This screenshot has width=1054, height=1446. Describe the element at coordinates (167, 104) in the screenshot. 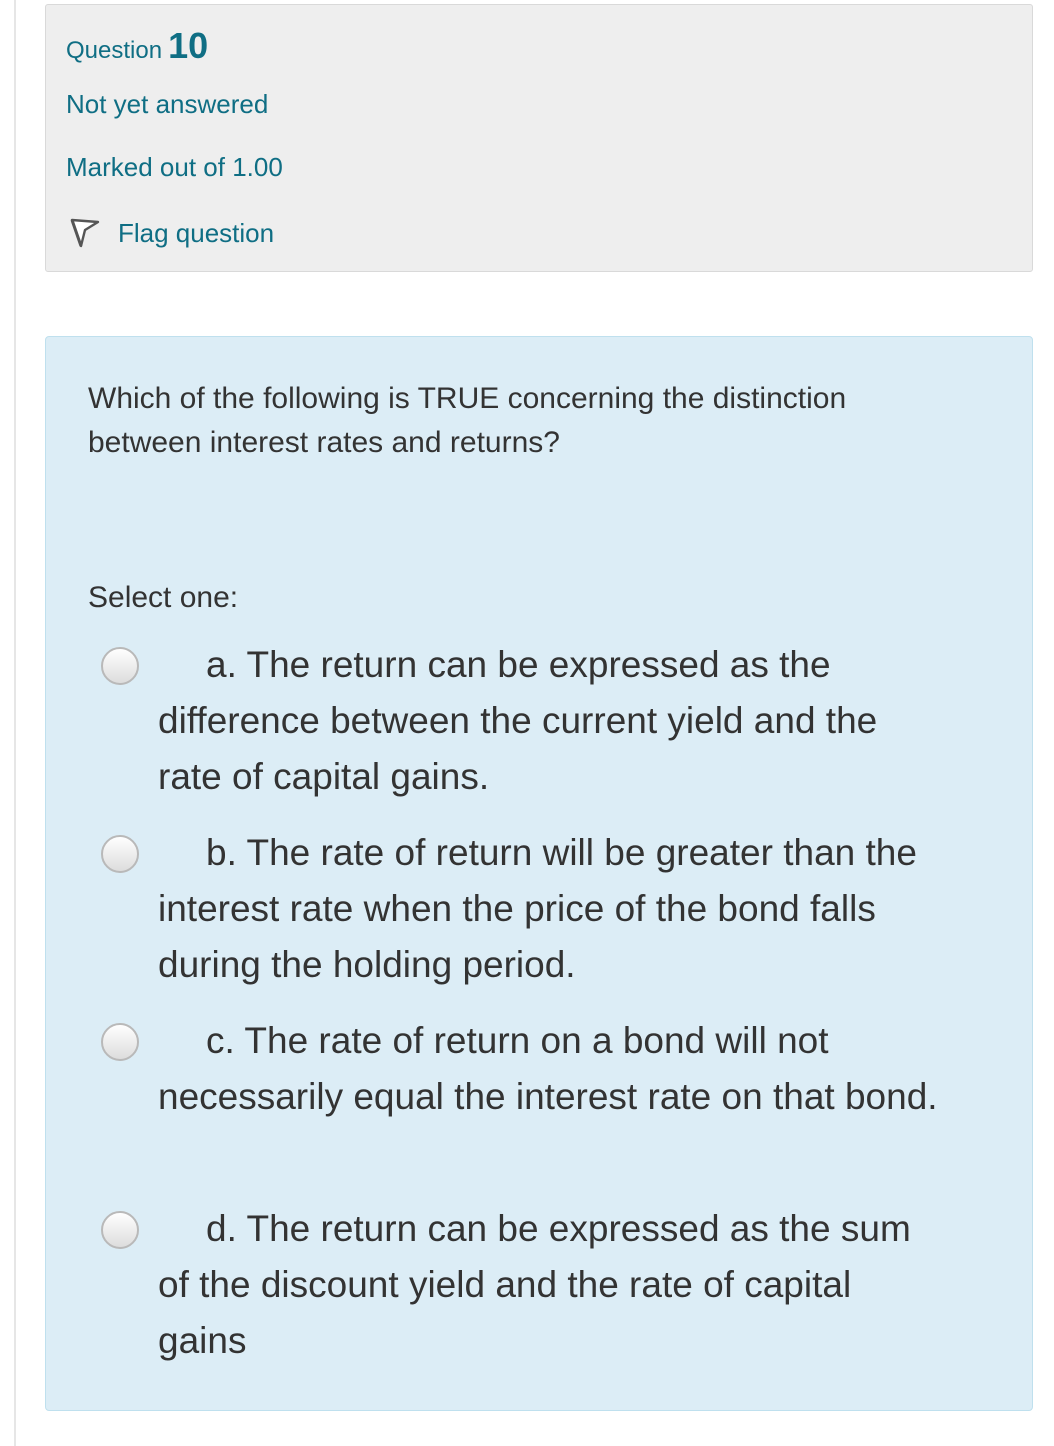

I see `question-state: Not yet answered` at that location.